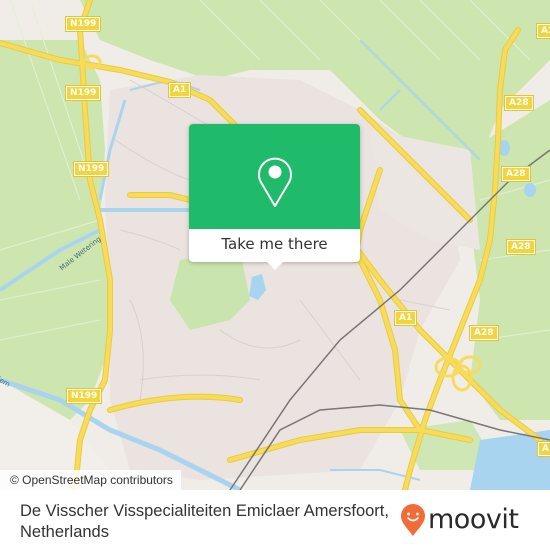  I want to click on location-popup: Take me there, so click(274, 197).